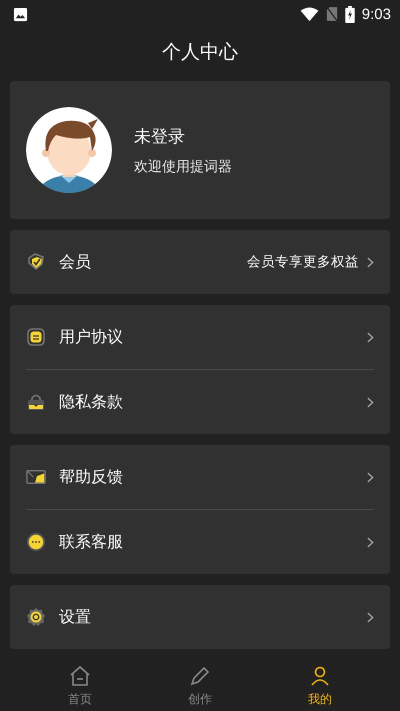  I want to click on menu-label: 设置, so click(75, 617).